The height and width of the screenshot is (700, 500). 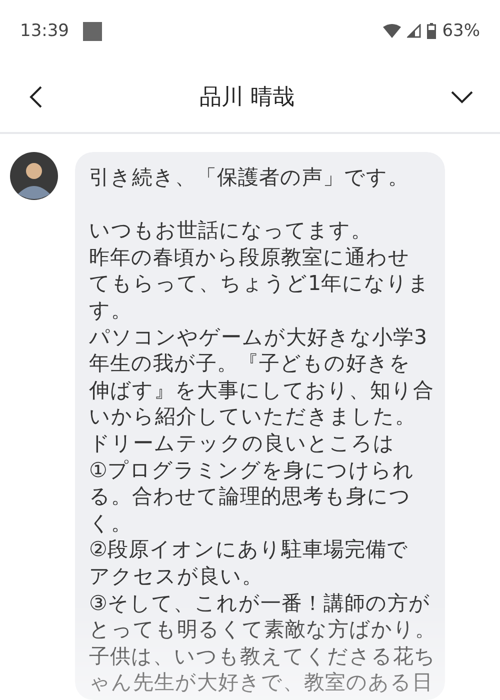 What do you see at coordinates (414, 31) in the screenshot?
I see `signal-icon` at bounding box center [414, 31].